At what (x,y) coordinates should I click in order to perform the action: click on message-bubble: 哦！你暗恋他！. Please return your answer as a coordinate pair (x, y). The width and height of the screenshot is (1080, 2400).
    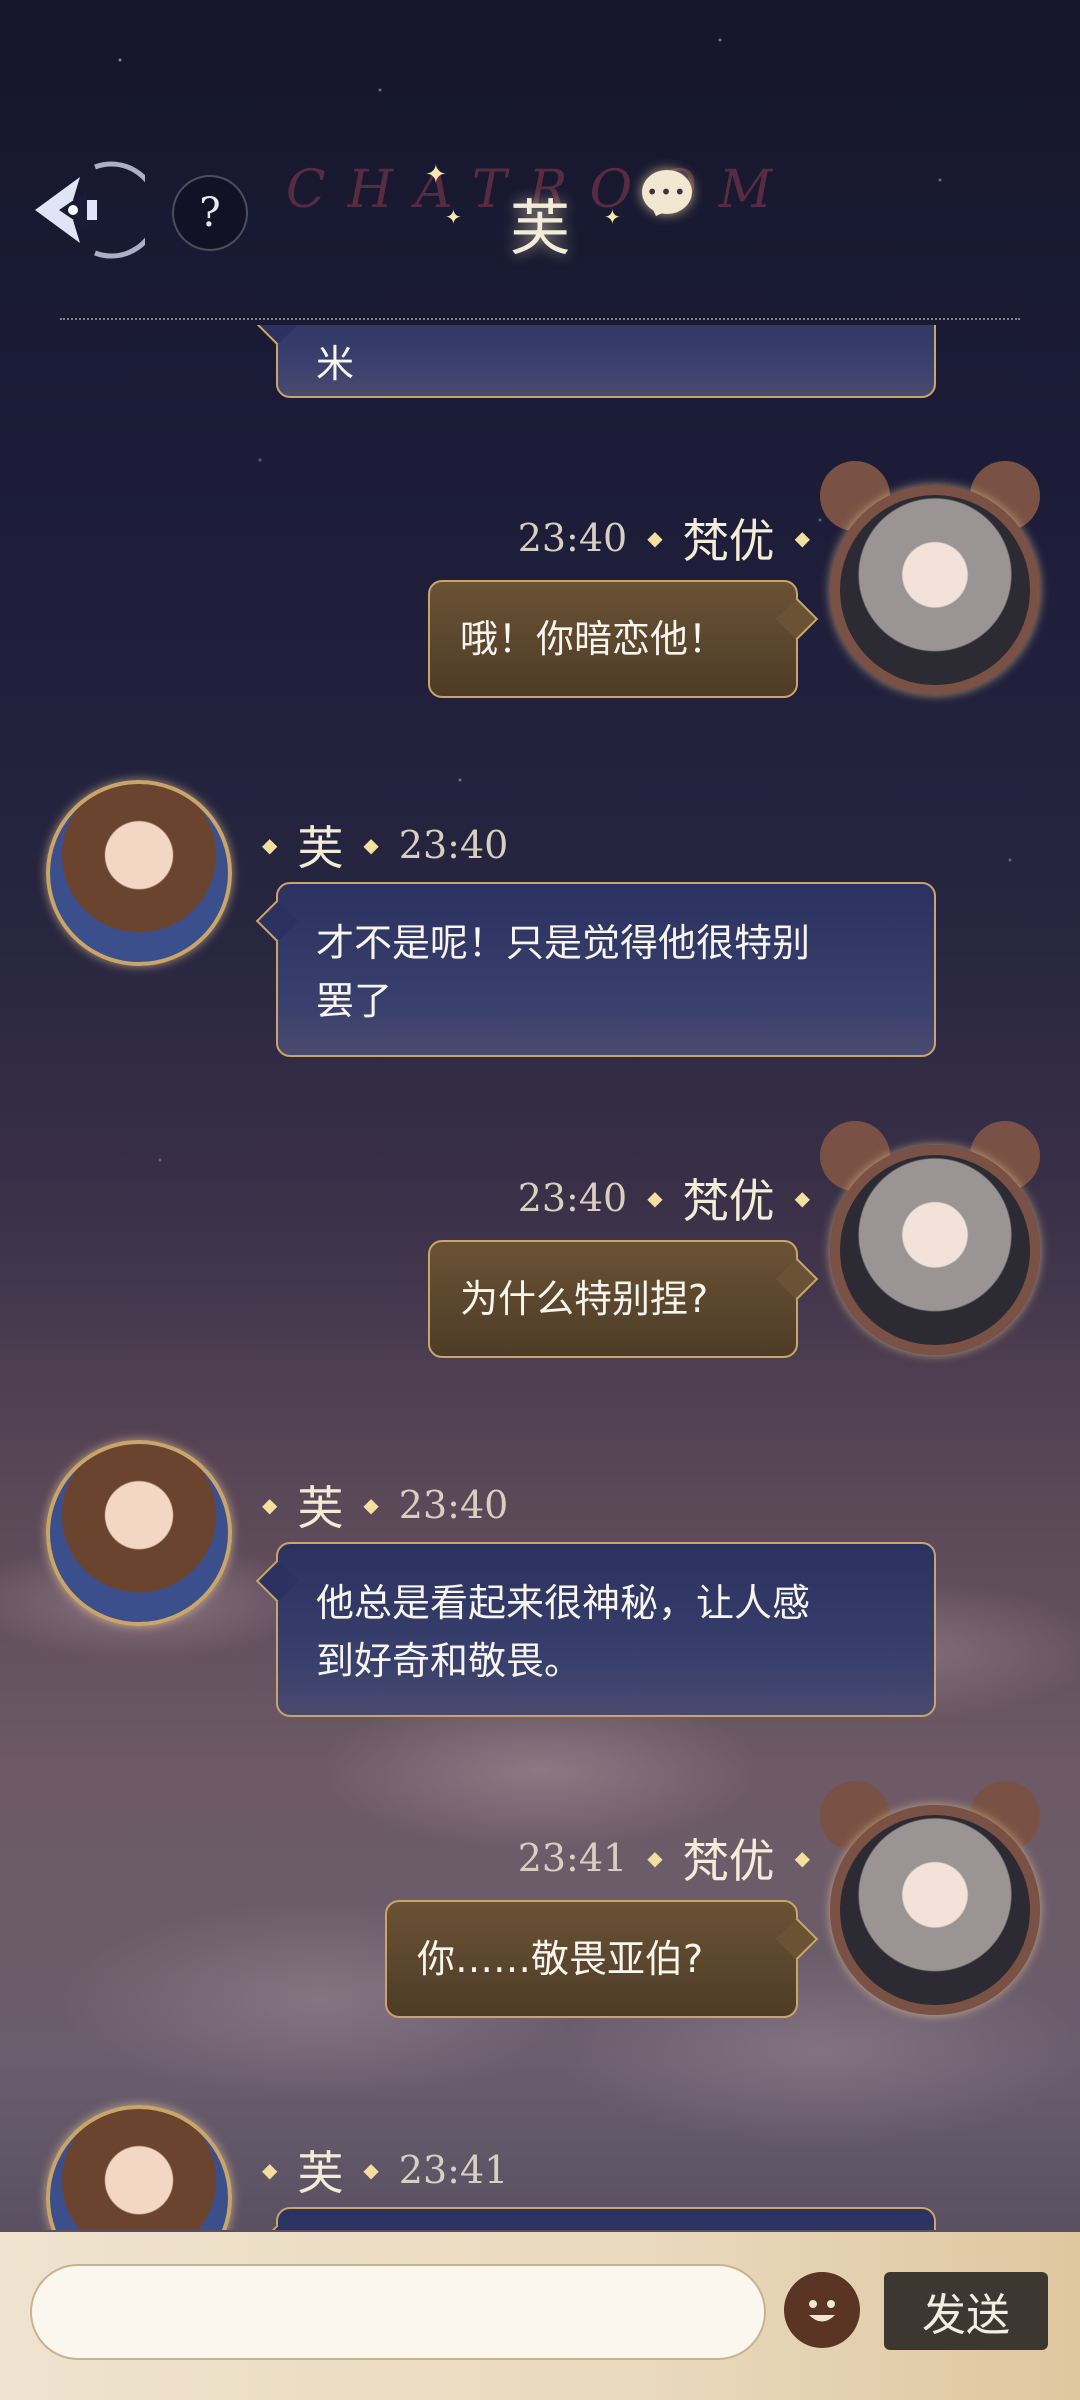
    Looking at the image, I should click on (613, 639).